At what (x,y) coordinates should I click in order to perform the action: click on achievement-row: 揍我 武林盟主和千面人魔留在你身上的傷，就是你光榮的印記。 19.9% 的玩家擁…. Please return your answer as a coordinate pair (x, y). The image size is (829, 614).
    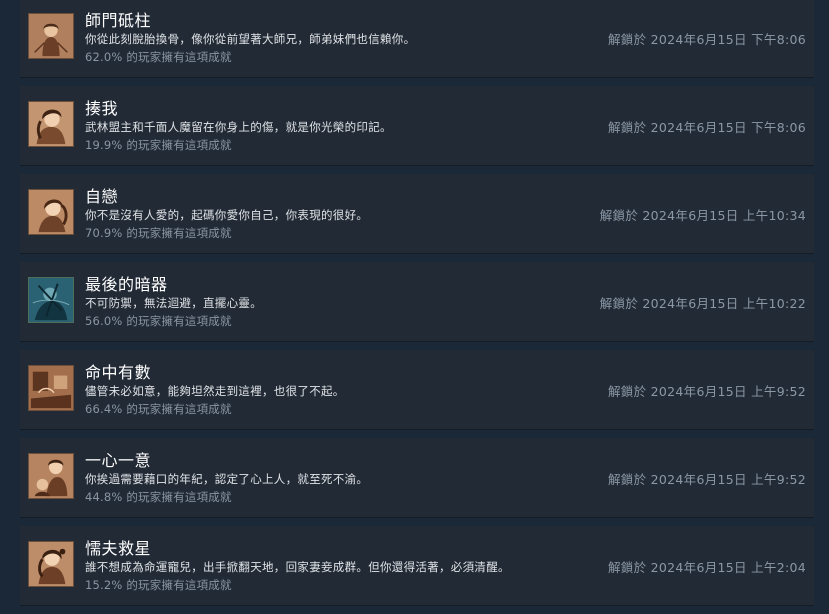
    Looking at the image, I should click on (417, 126).